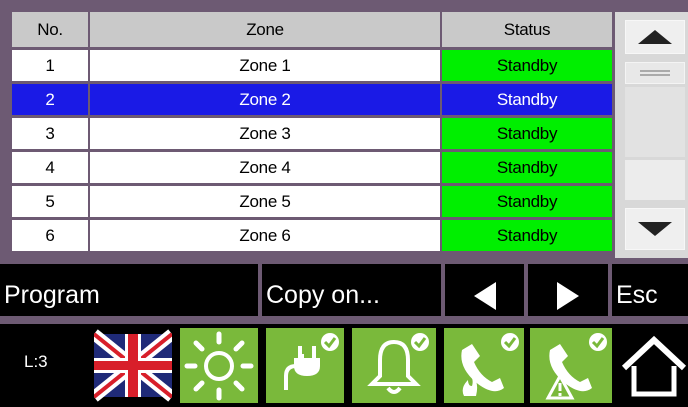  I want to click on row-number: 6, so click(50, 235).